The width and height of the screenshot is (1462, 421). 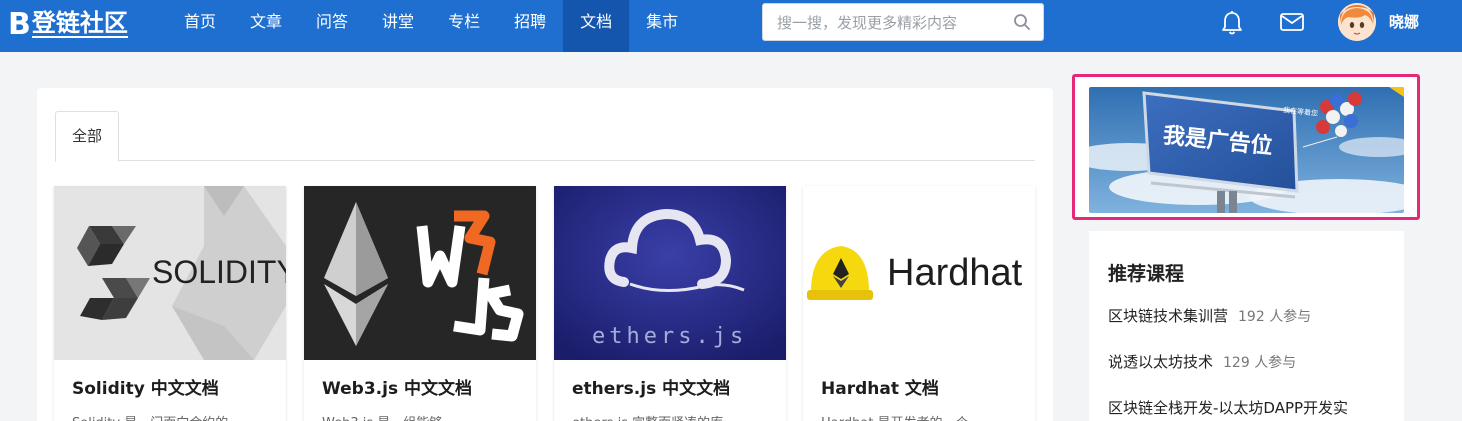 I want to click on hardhat-thumbnail: Hardhat, so click(x=919, y=273).